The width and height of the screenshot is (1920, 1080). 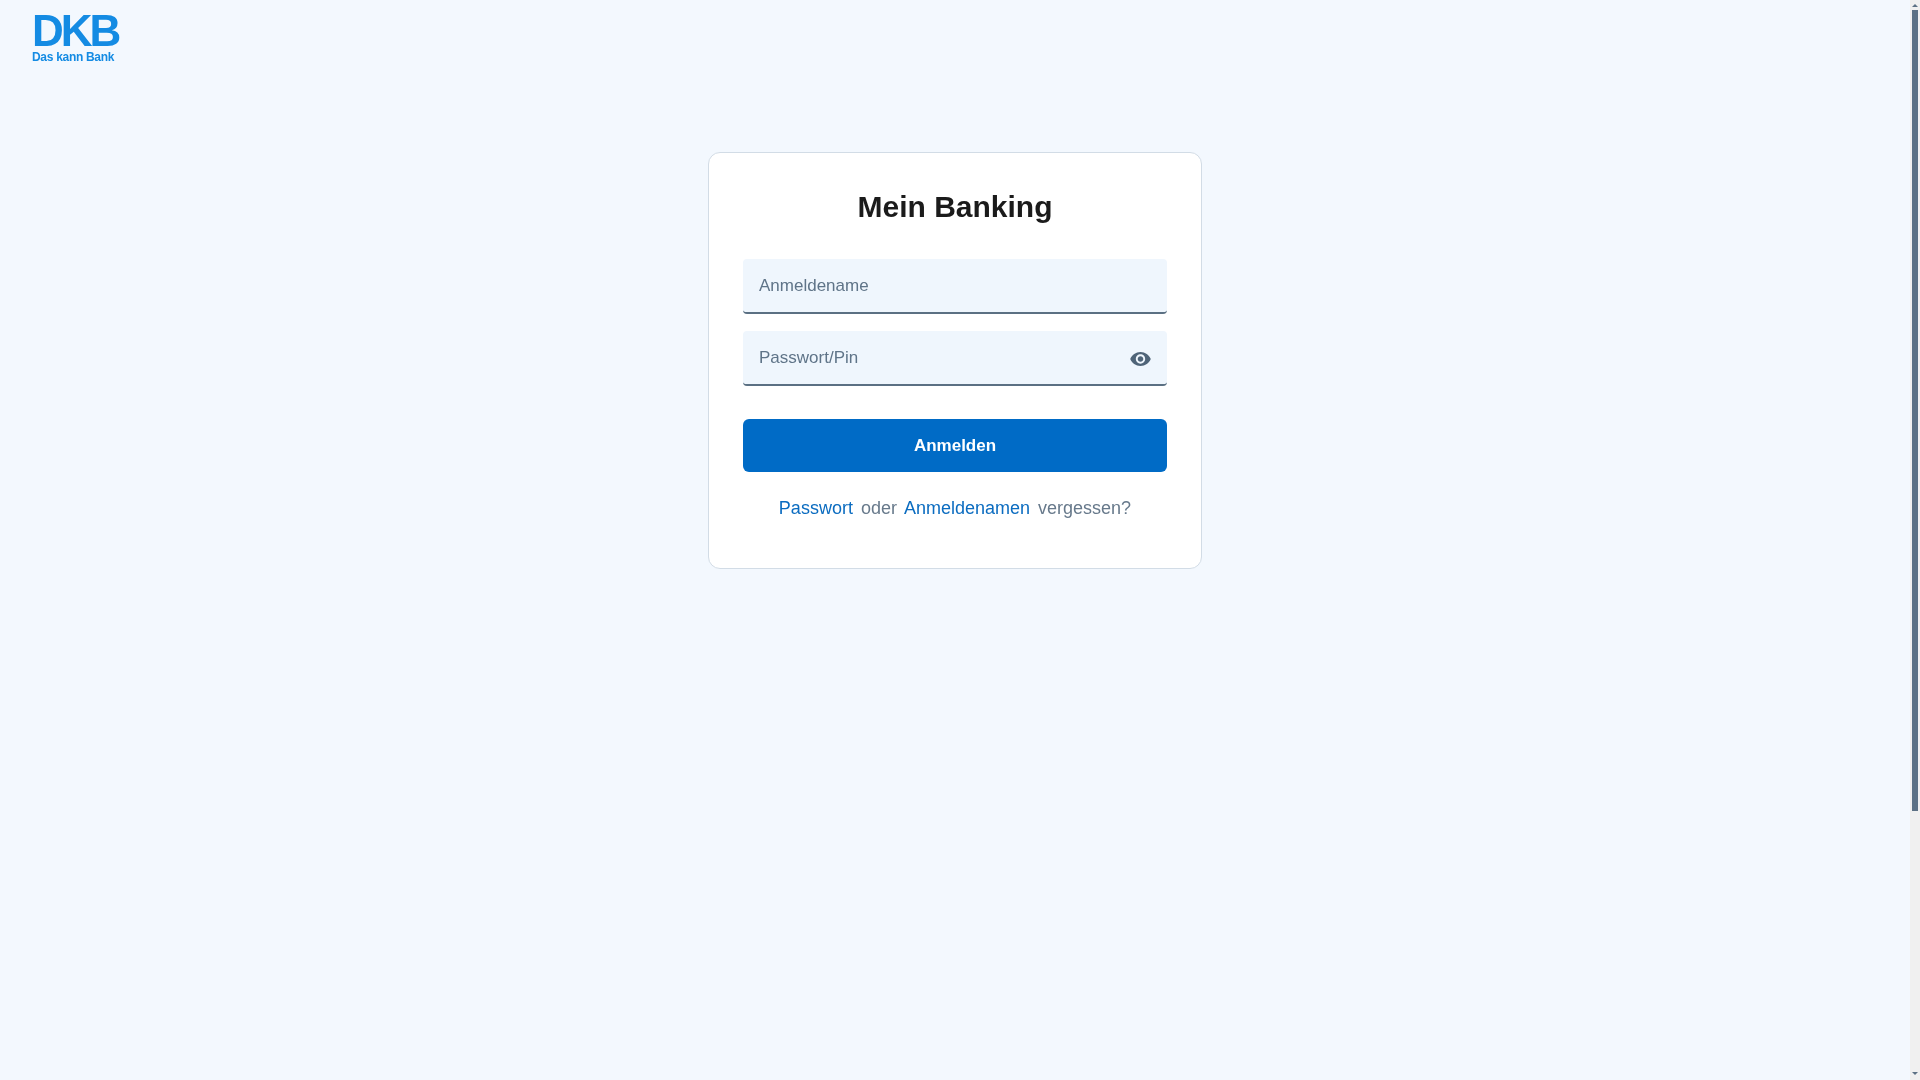 What do you see at coordinates (815, 508) in the screenshot?
I see `help-link: Passwort` at bounding box center [815, 508].